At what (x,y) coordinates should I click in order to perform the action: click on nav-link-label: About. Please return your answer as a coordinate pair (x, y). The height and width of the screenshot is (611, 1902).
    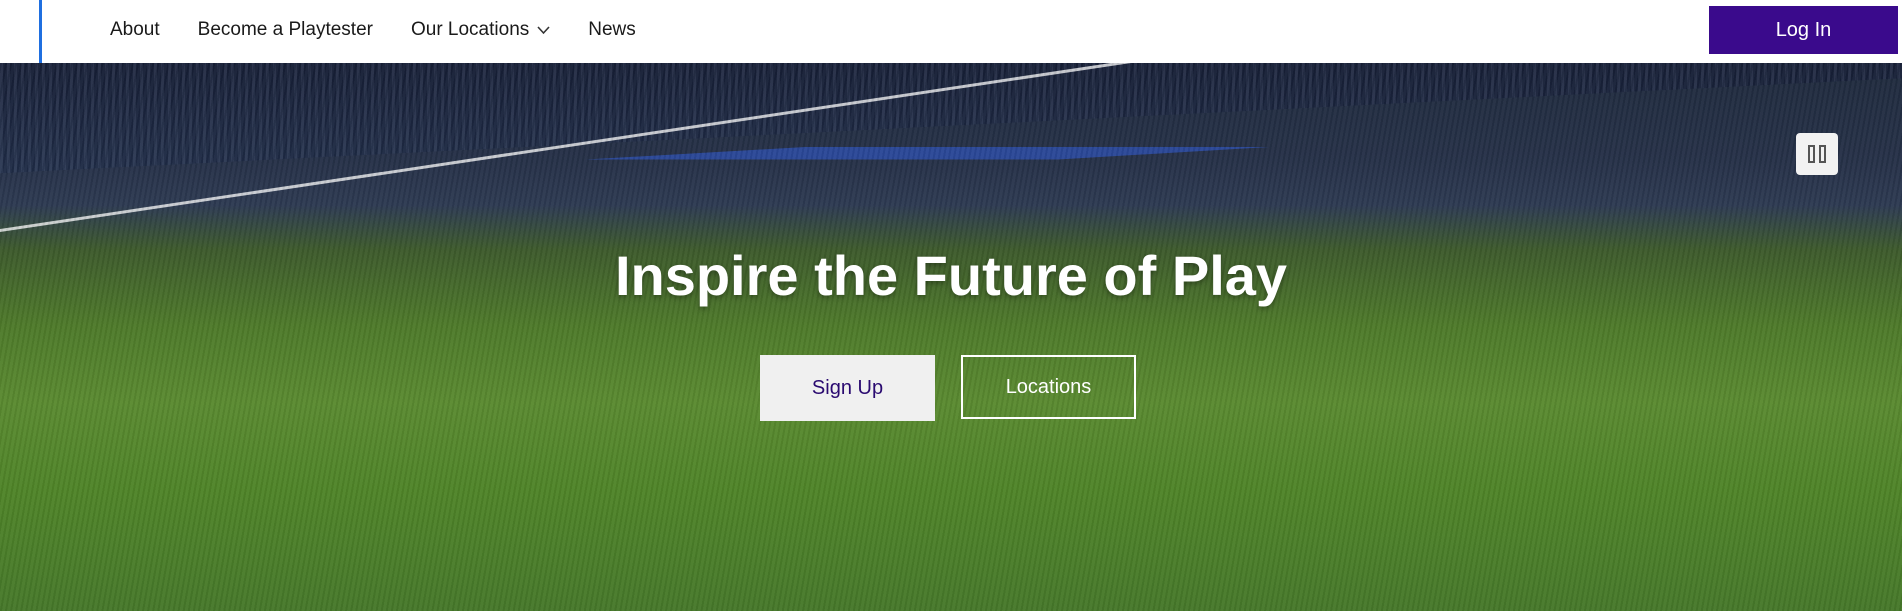
    Looking at the image, I should click on (135, 29).